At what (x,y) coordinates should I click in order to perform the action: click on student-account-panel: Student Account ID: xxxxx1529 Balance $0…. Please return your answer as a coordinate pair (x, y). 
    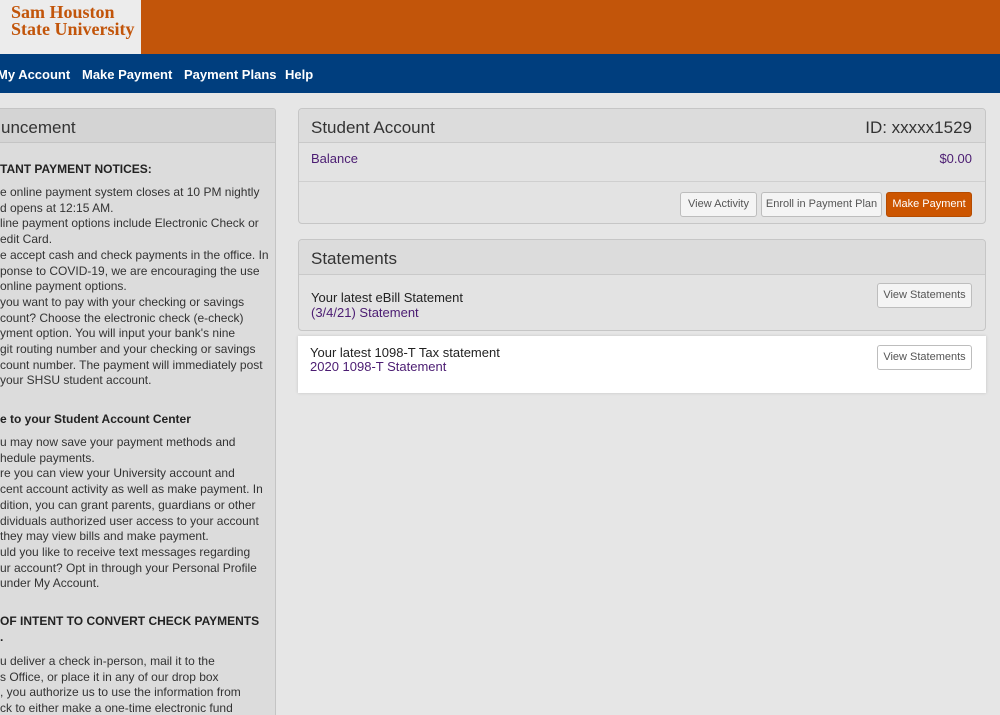
    Looking at the image, I should click on (642, 166).